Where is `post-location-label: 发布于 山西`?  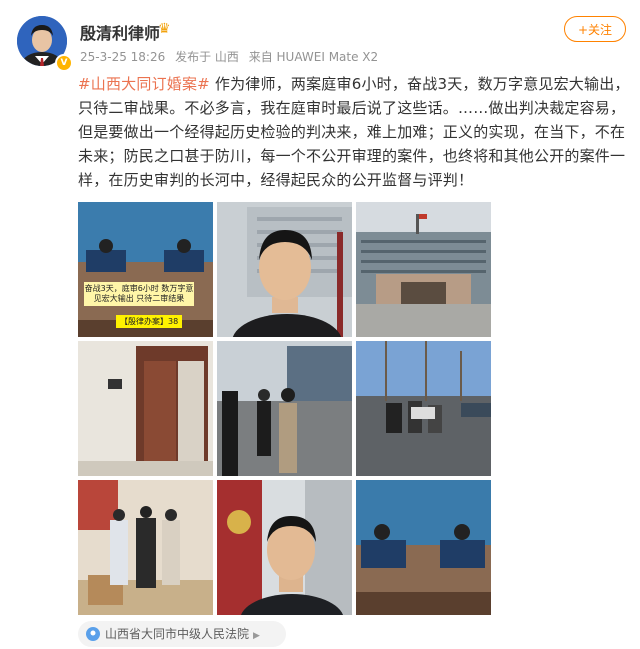
post-location-label: 发布于 山西 is located at coordinates (207, 57).